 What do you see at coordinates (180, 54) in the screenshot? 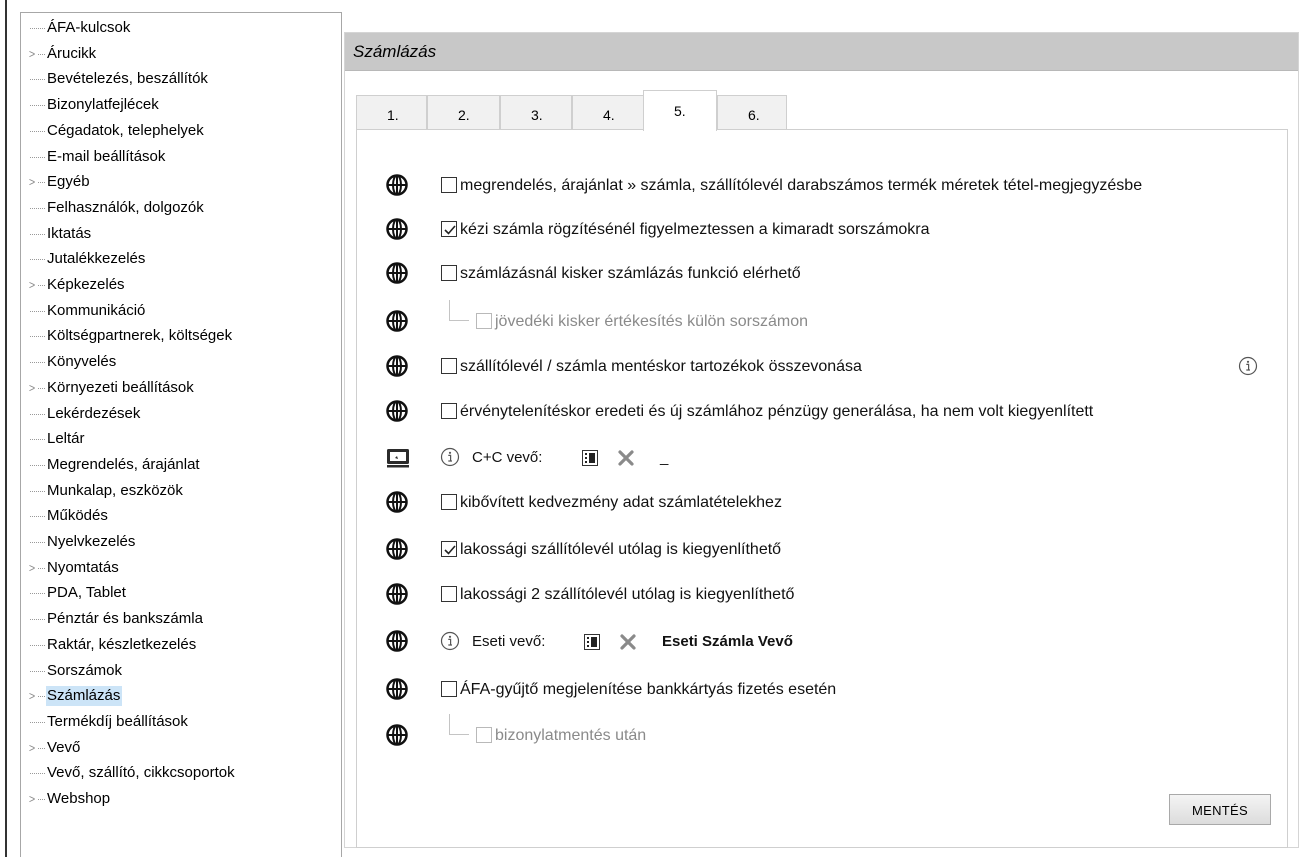
I see `tree-item: > Árucikk` at bounding box center [180, 54].